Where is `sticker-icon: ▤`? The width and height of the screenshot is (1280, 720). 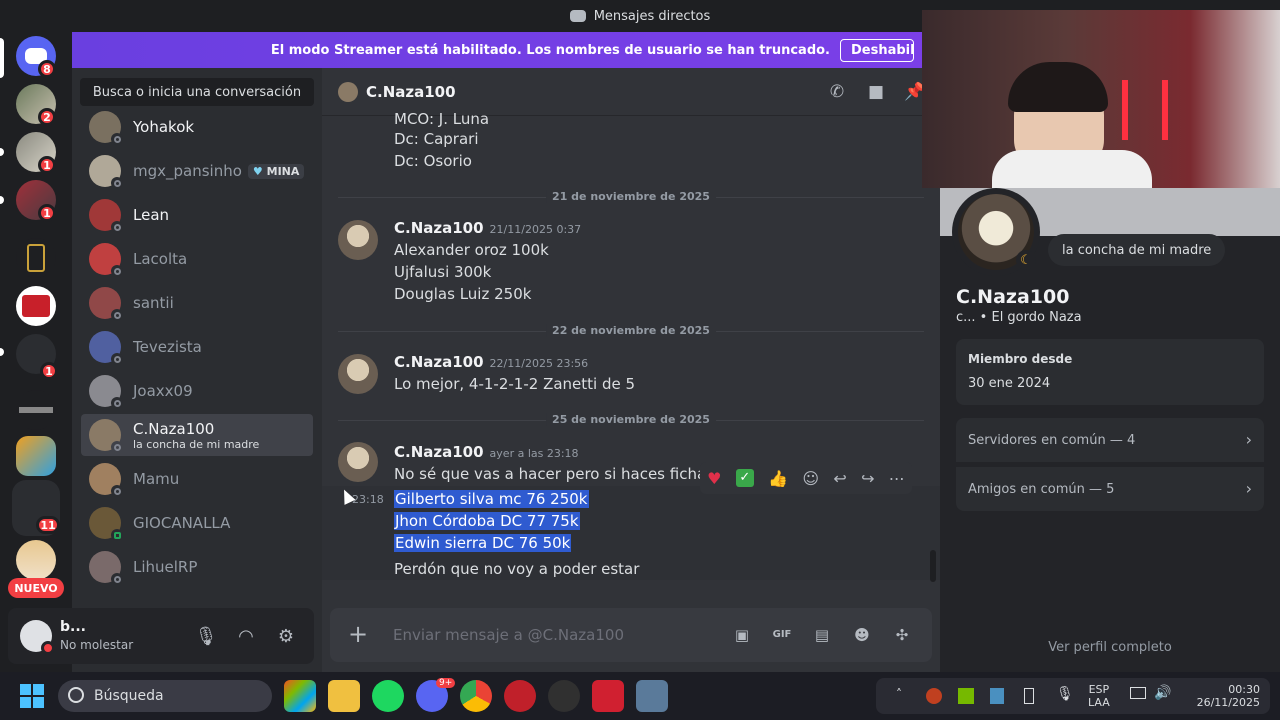
sticker-icon: ▤ is located at coordinates (822, 635).